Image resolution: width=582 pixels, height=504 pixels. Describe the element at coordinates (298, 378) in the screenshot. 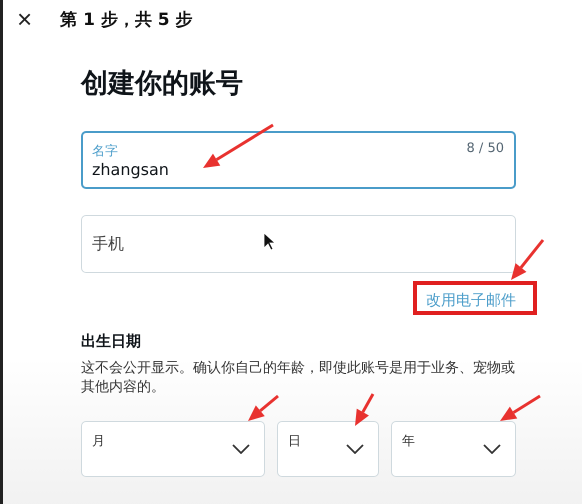

I see `section-description: 这不会公开显示。确认你自己的年龄，即使此账号是用于业务、宠物或其他内容的。` at that location.